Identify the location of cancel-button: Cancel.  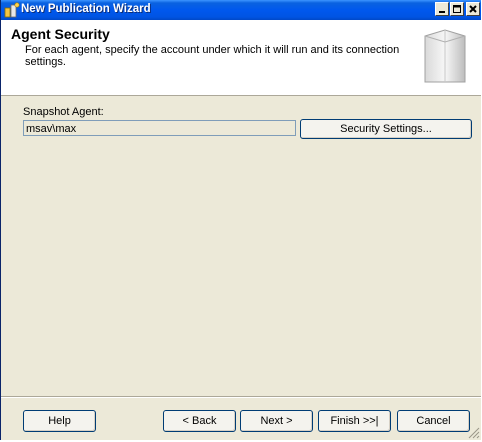
(433, 421).